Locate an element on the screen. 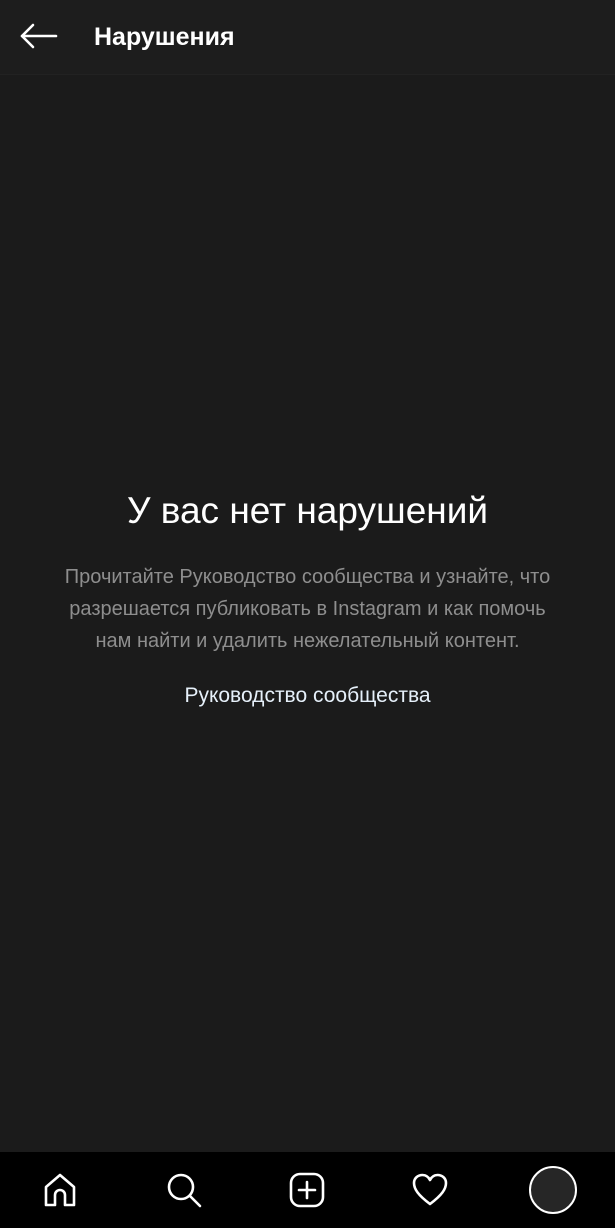 The image size is (615, 1228). search-icon is located at coordinates (184, 1190).